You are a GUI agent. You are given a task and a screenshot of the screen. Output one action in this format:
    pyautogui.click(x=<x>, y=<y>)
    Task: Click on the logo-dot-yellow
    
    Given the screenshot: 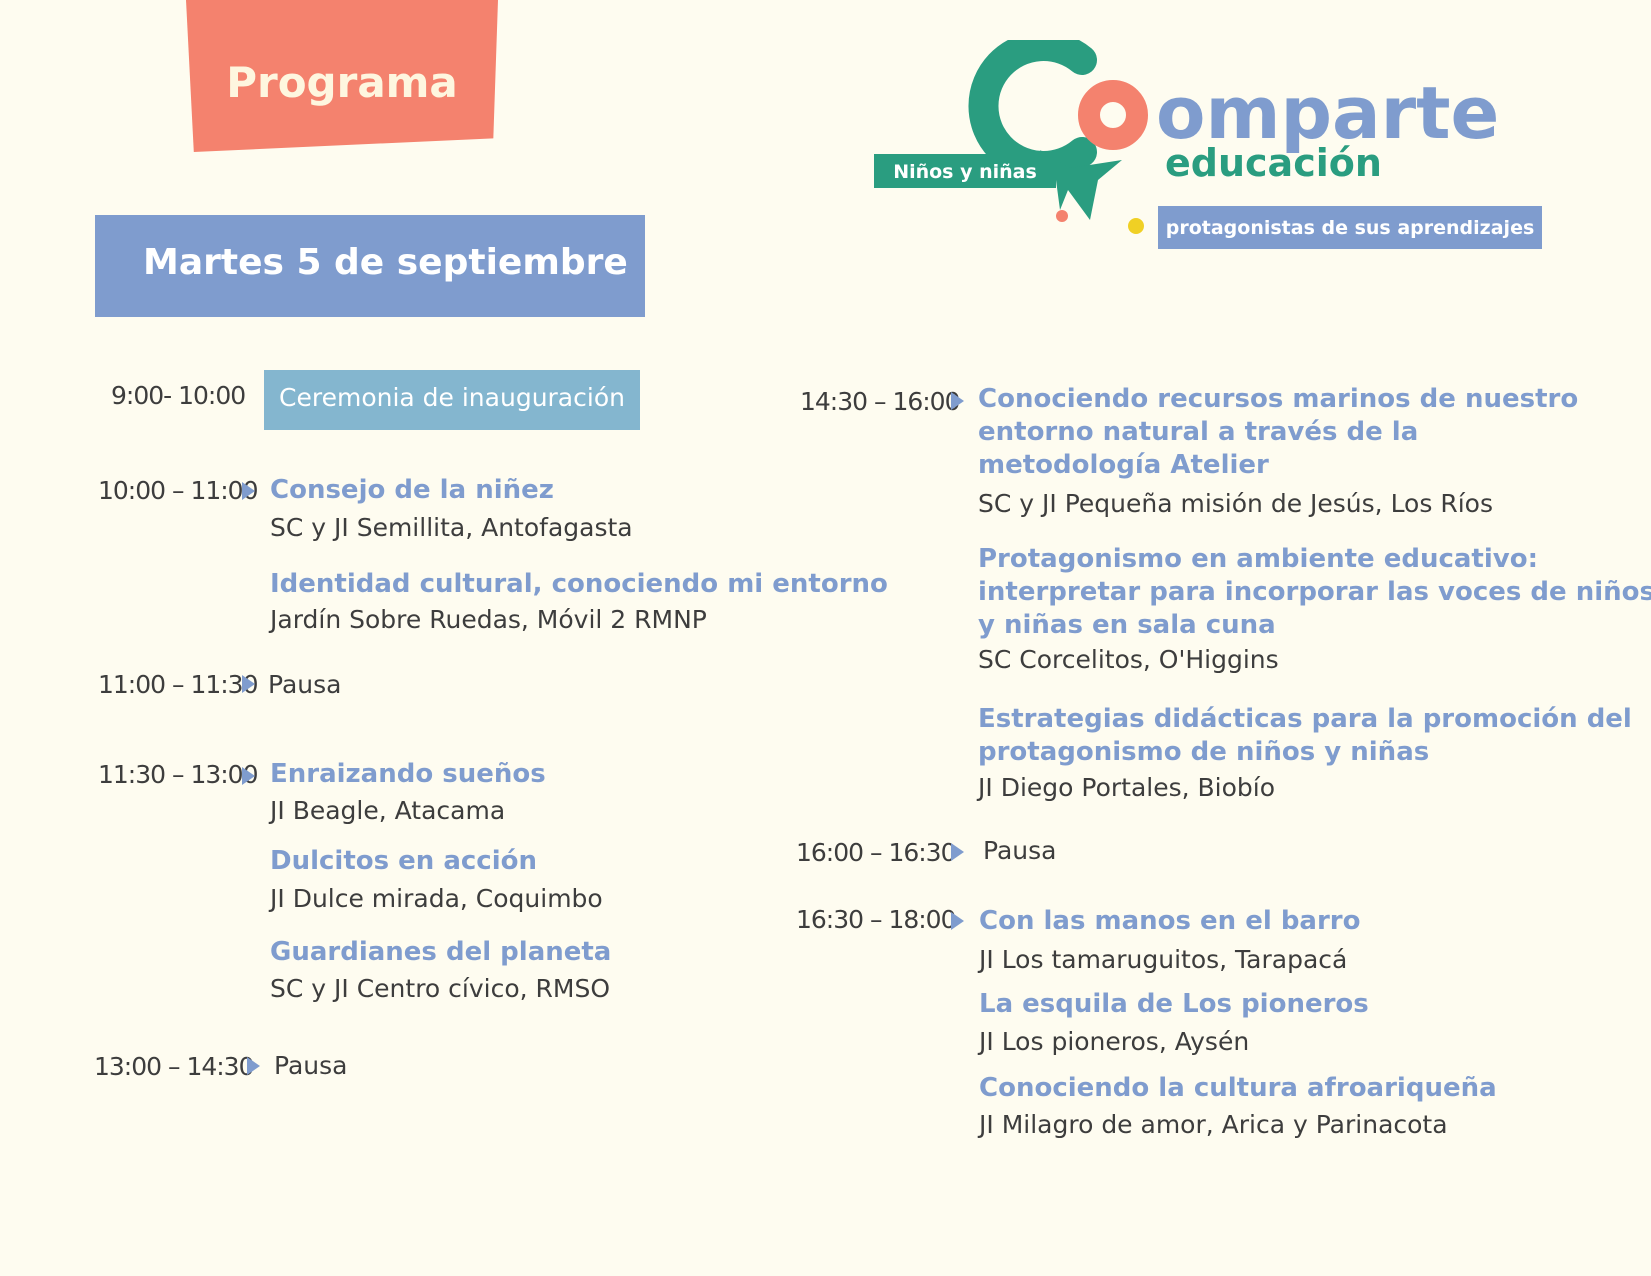 What is the action you would take?
    pyautogui.click(x=1136, y=226)
    